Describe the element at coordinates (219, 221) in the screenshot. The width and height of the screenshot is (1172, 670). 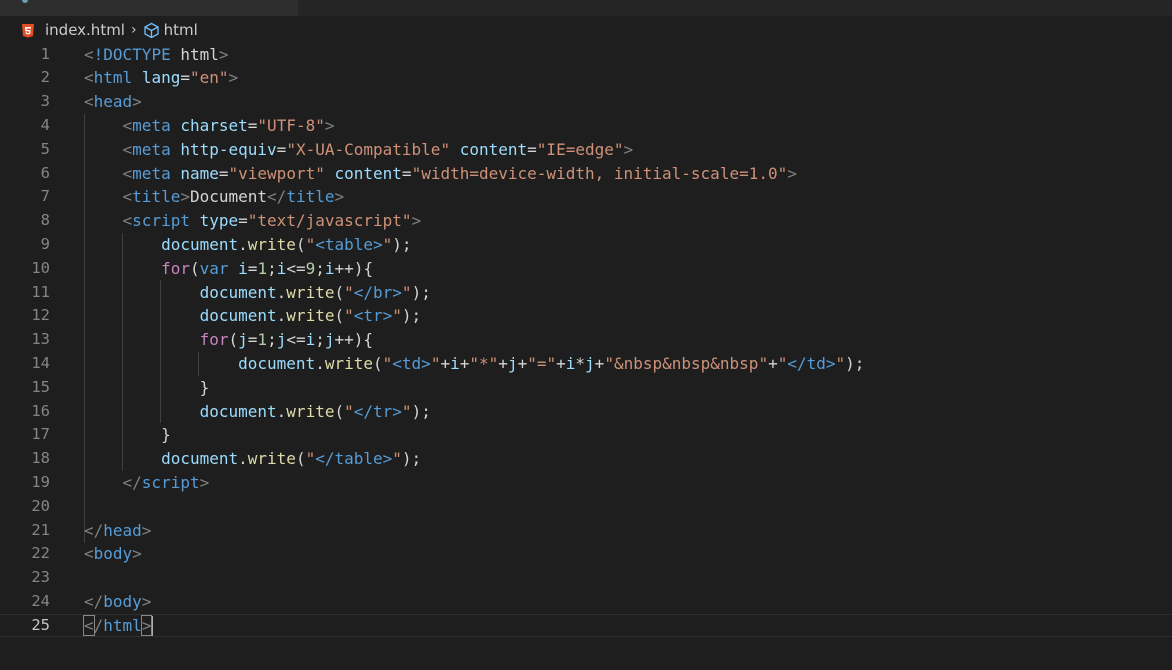
I see `code-token: type` at that location.